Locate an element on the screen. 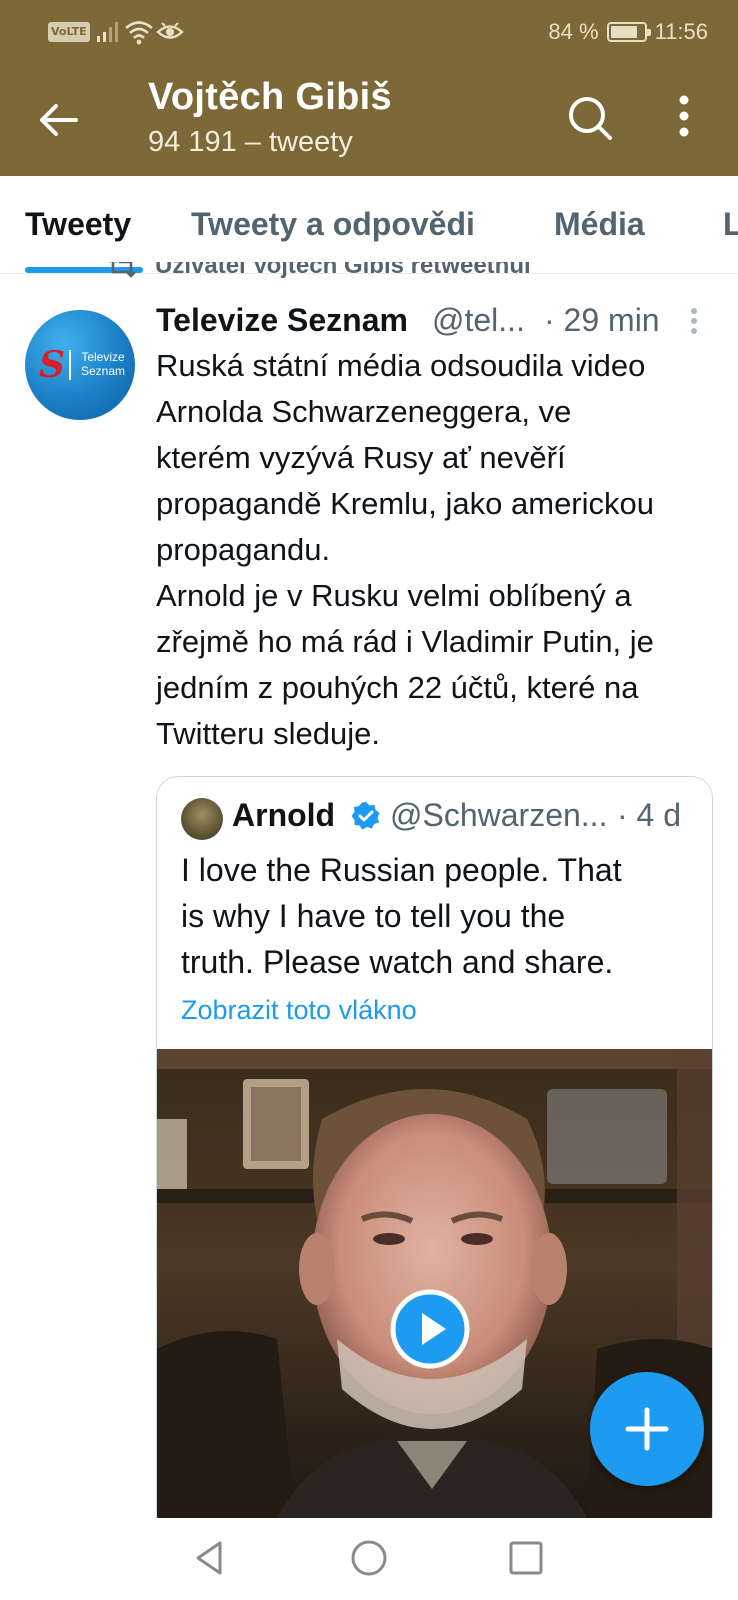 The height and width of the screenshot is (1600, 738). play-icon is located at coordinates (430, 1329).